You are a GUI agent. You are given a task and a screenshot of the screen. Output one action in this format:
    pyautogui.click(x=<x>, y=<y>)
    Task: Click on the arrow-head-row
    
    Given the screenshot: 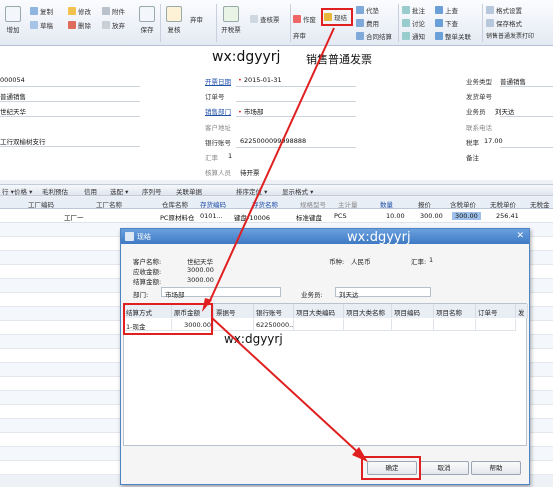 What is the action you would take?
    pyautogui.click(x=207, y=305)
    